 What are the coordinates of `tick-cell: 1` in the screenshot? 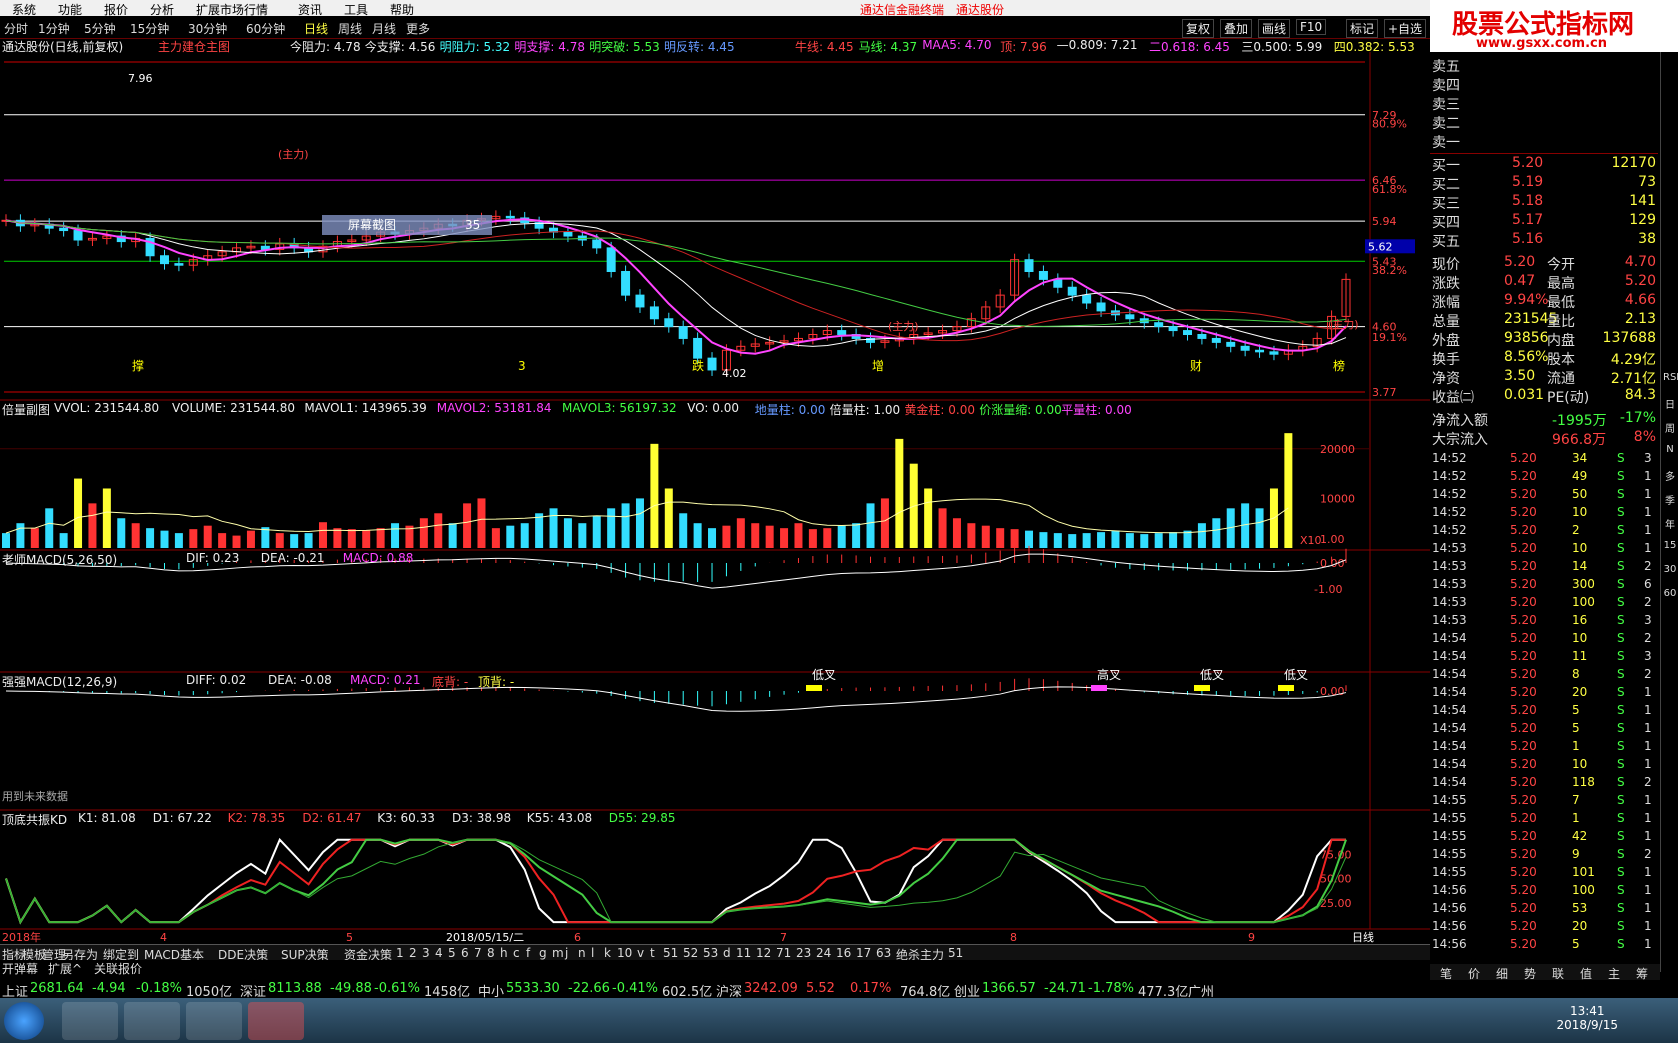 It's located at (1648, 746).